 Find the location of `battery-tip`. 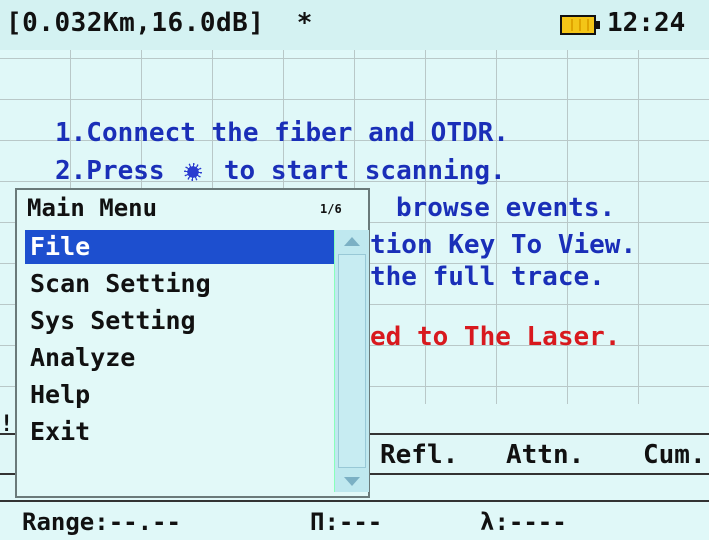

battery-tip is located at coordinates (598, 25).